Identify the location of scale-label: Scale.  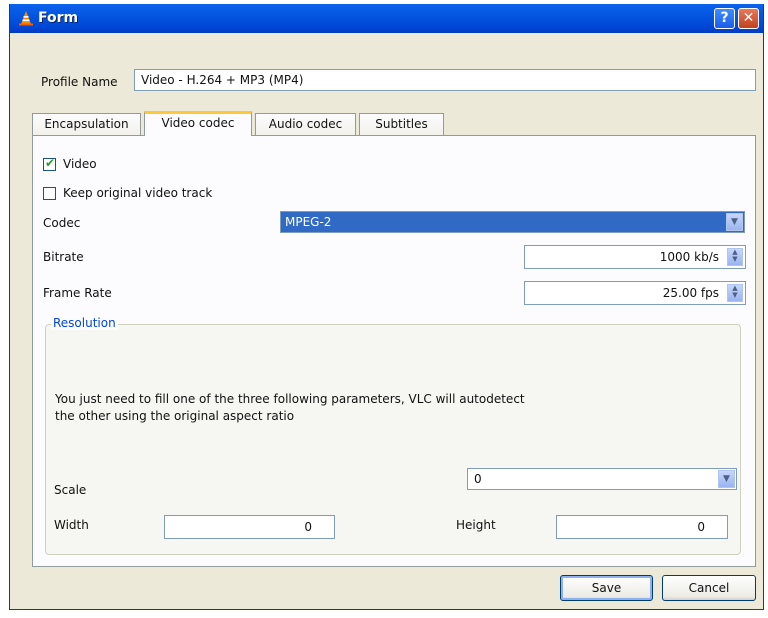
(70, 490).